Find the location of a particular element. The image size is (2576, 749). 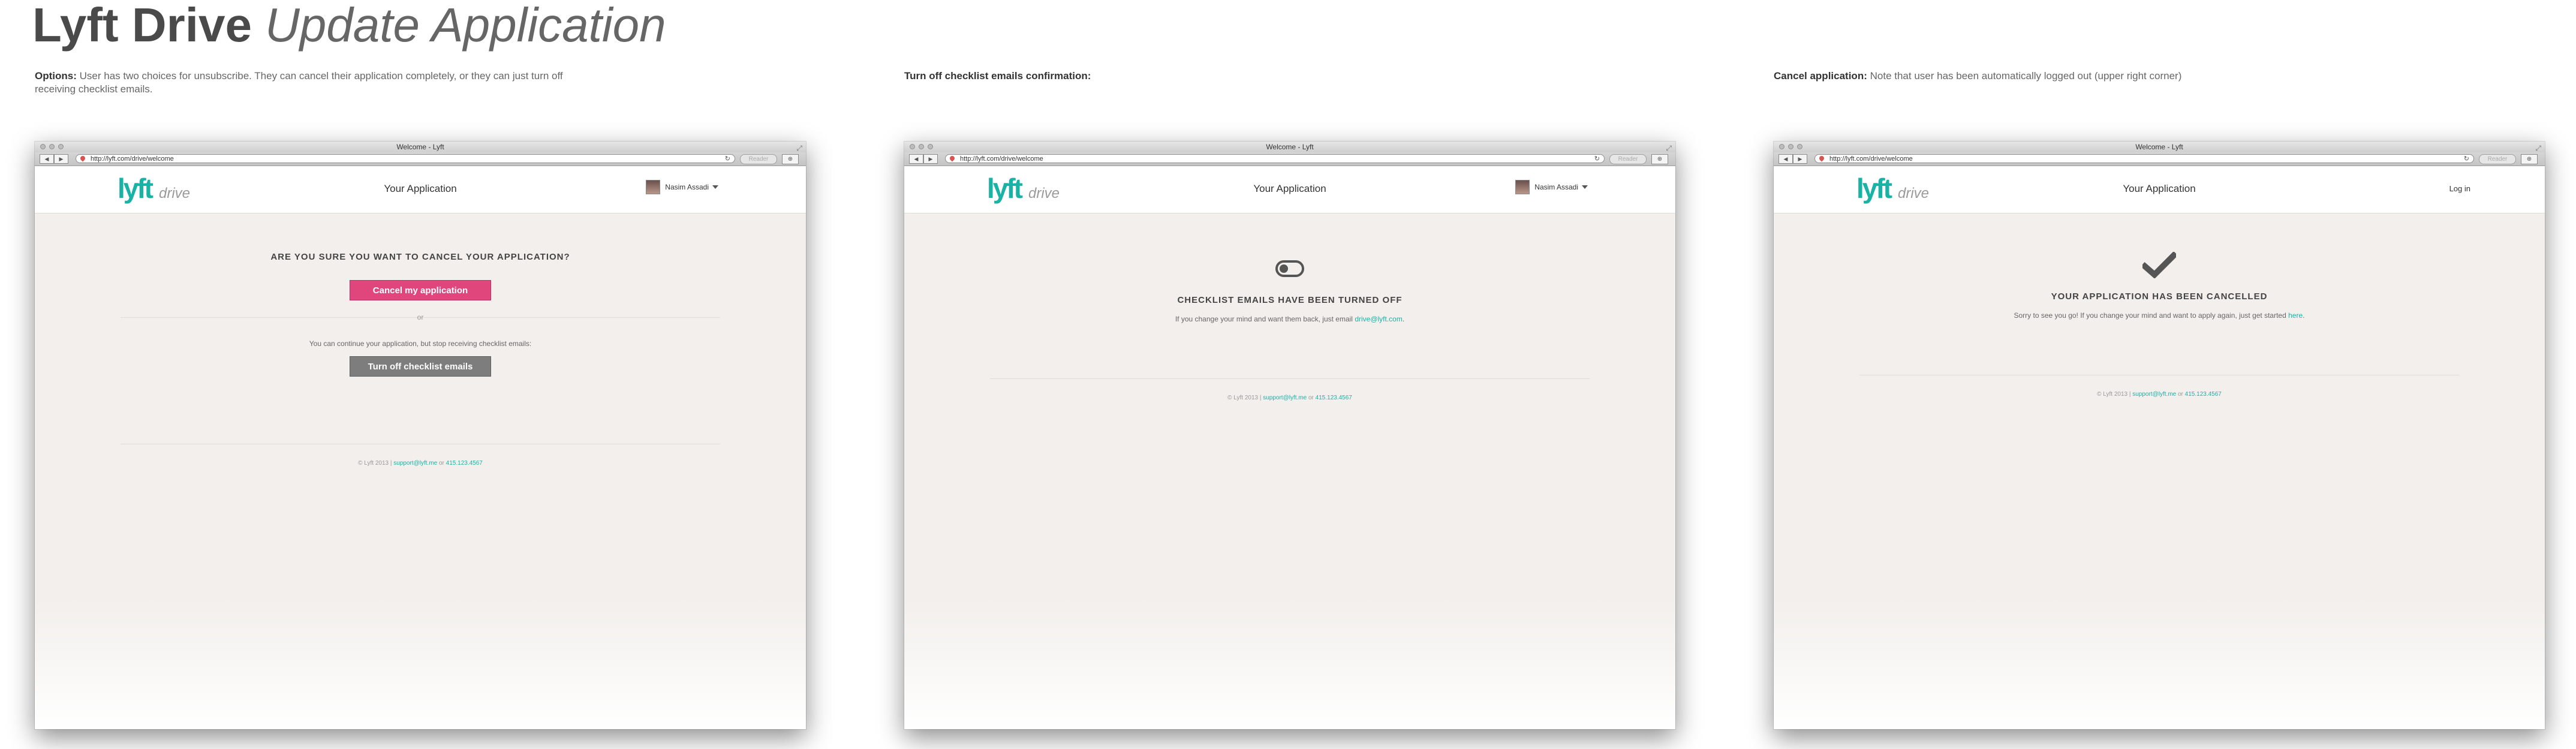

page-title: Lyft Drive Update Application is located at coordinates (349, 25).